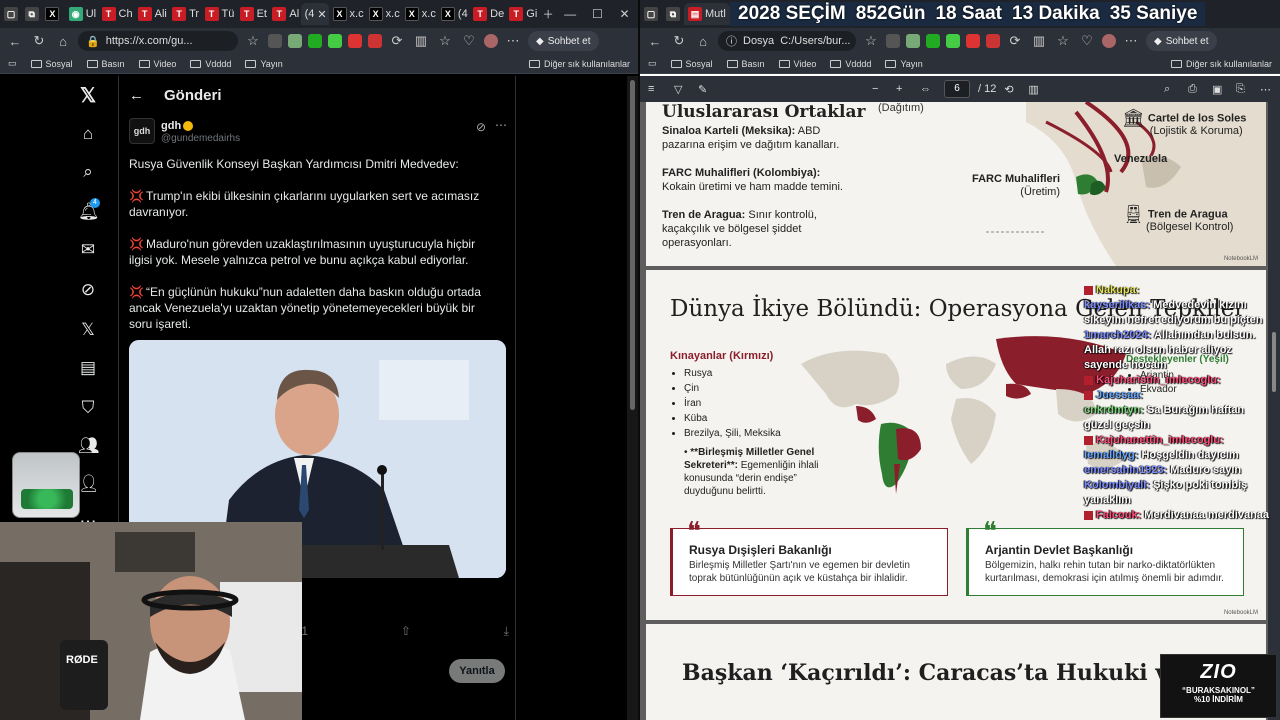  I want to click on reply-button: Yanıtla, so click(477, 671).